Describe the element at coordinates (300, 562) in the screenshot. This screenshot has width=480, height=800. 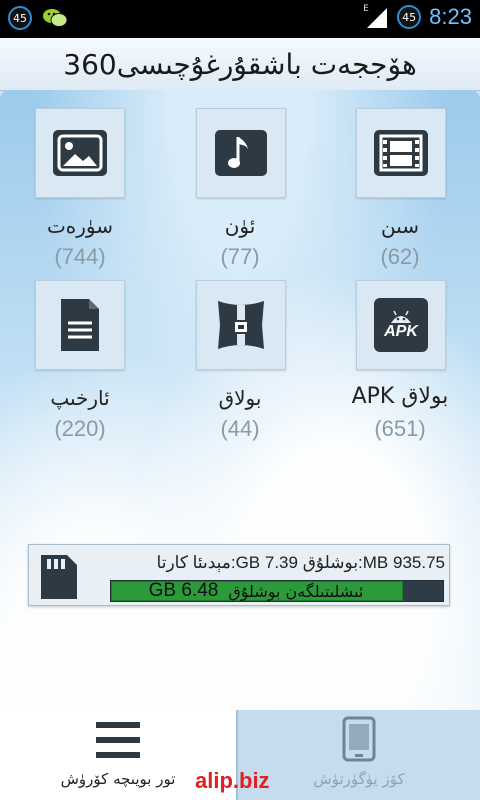
I see `storage-info: مېدىئا كارتا:GB 7.39 بوشلۇق:MB 935.75` at that location.